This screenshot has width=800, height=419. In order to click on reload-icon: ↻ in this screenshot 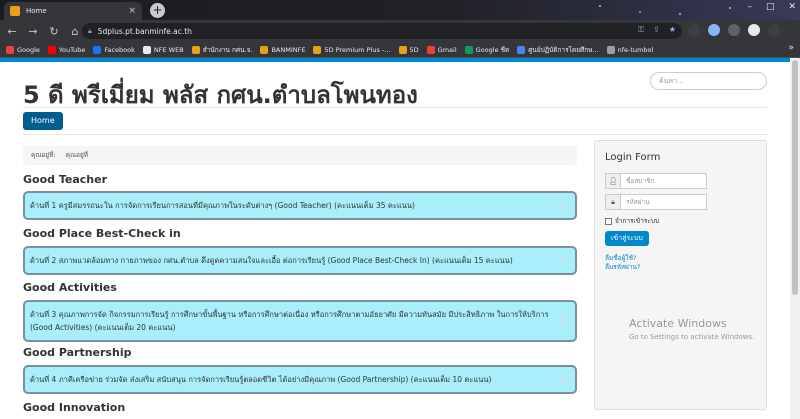, I will do `click(54, 31)`.